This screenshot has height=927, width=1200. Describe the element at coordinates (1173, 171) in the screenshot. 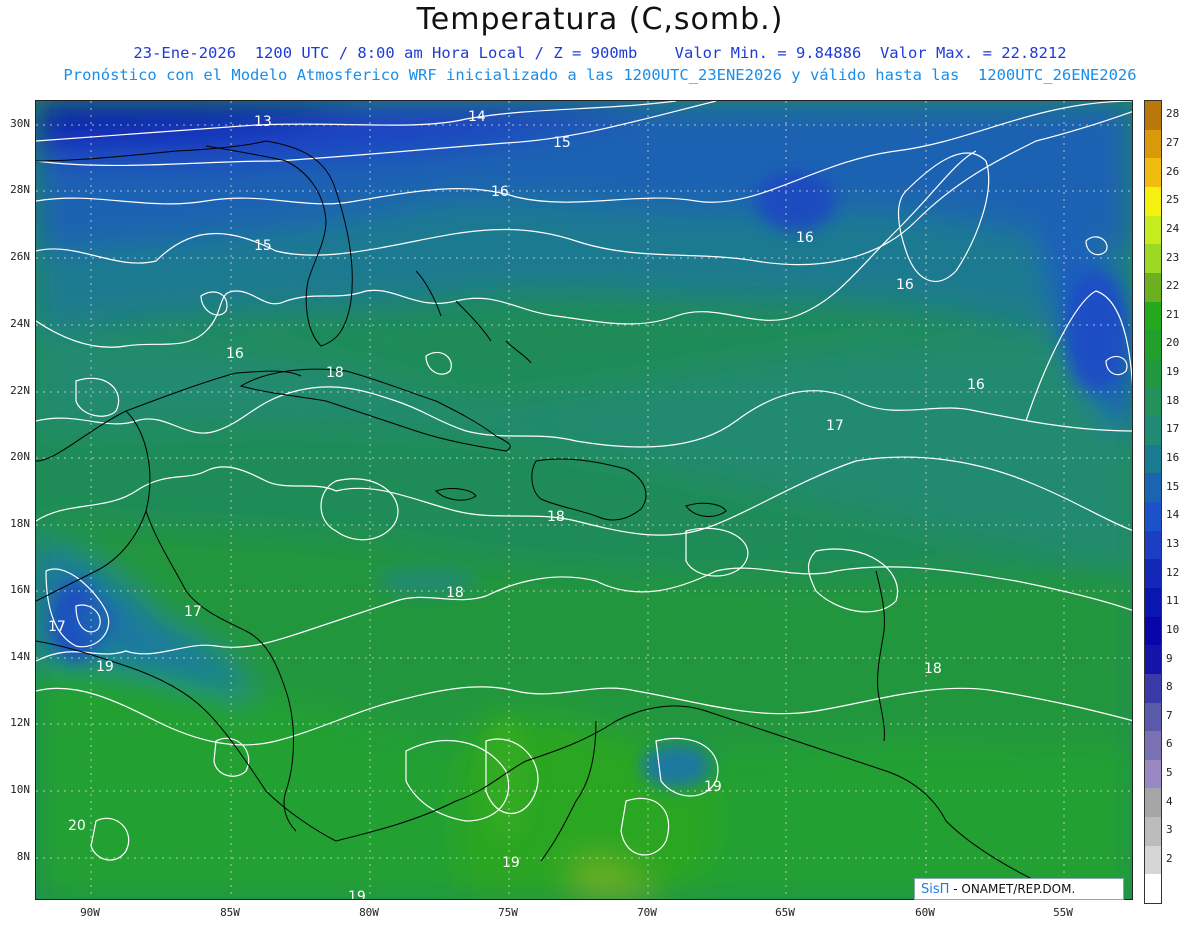

I see `colorbar-label: 26` at that location.